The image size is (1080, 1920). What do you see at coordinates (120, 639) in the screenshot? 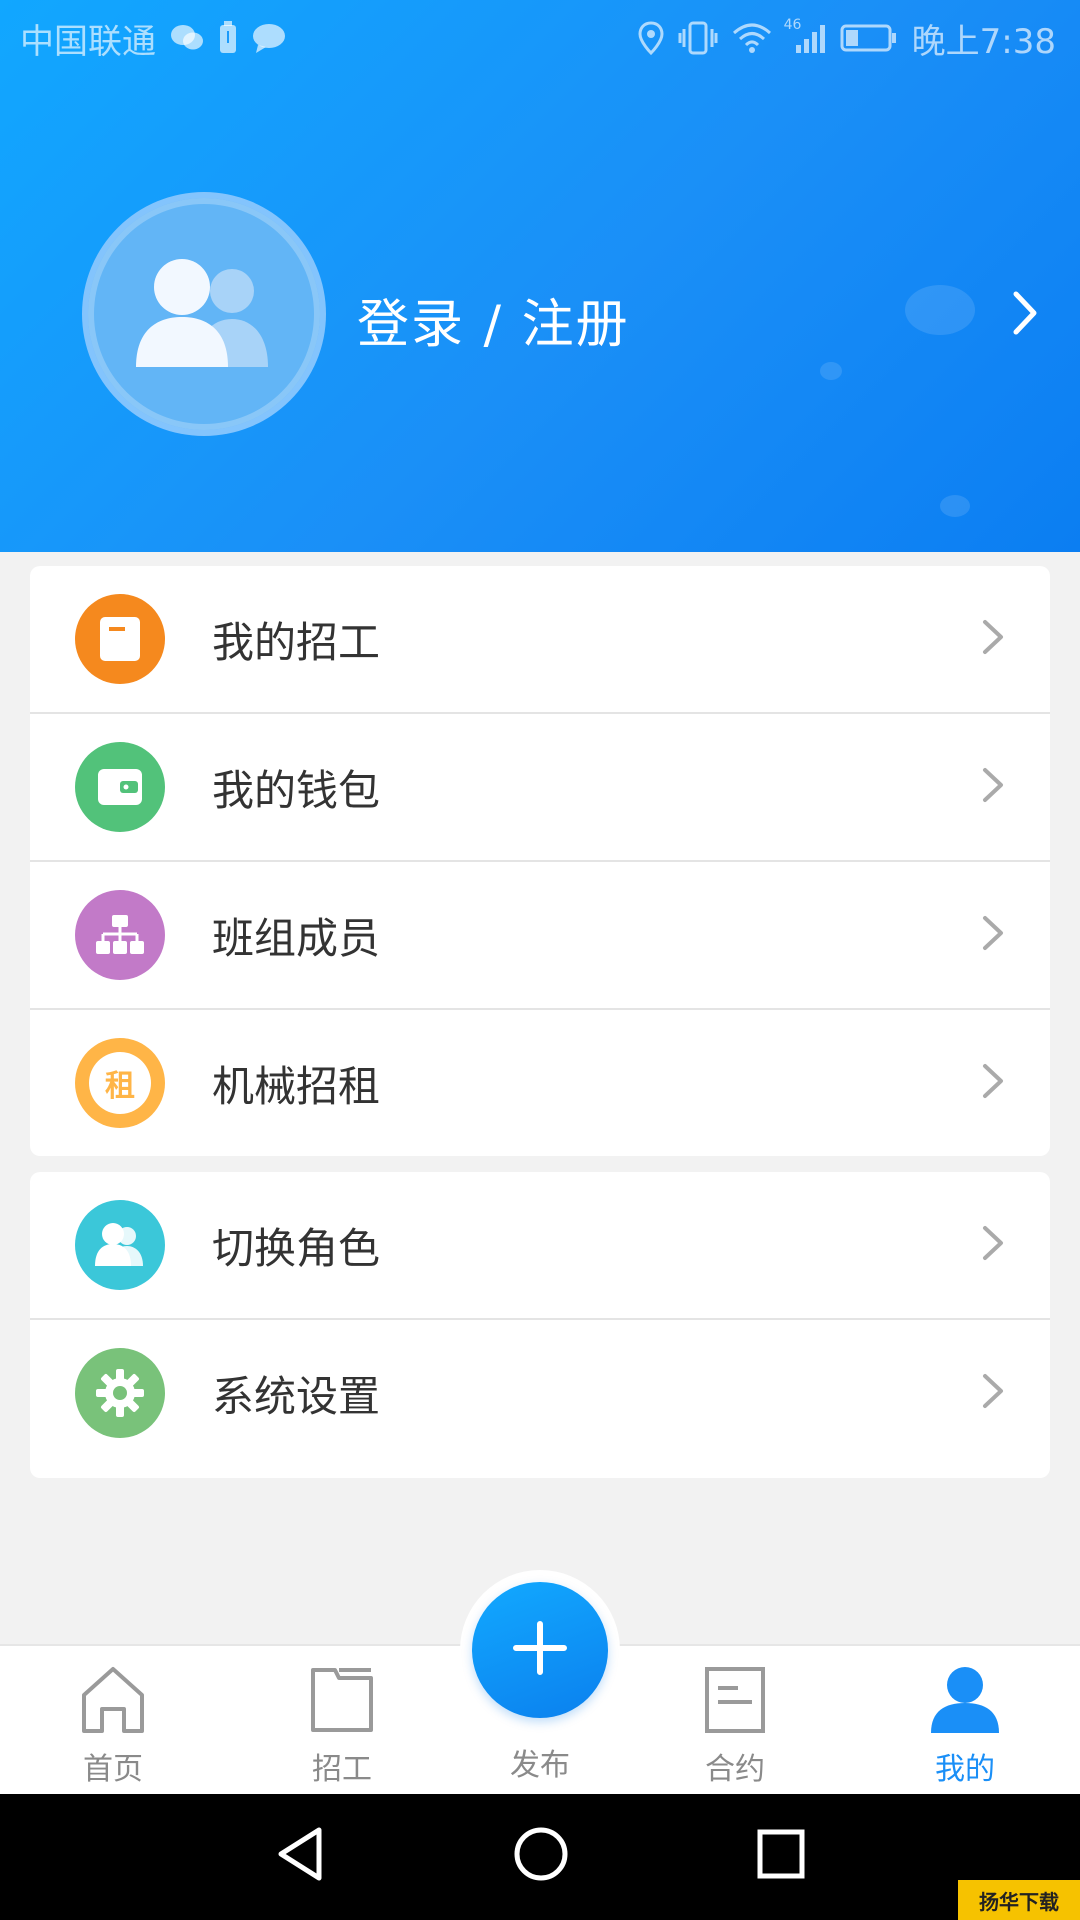
I see `document-icon` at bounding box center [120, 639].